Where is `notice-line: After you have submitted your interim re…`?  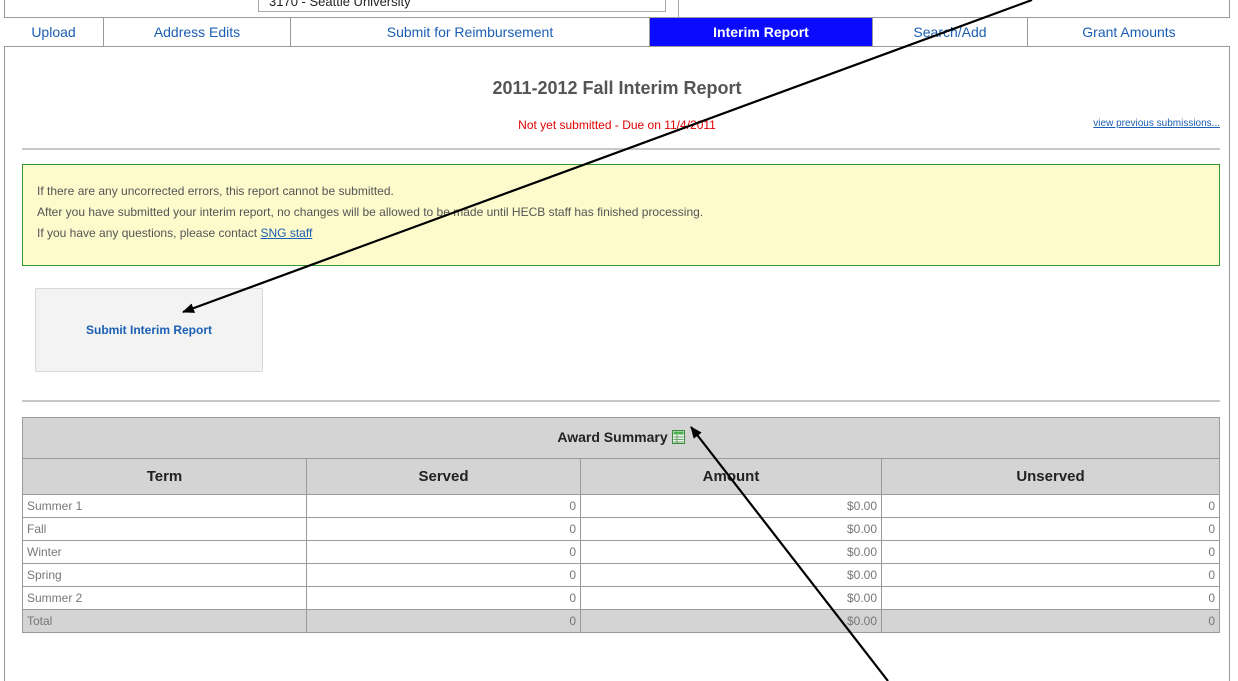 notice-line: After you have submitted your interim re… is located at coordinates (370, 212).